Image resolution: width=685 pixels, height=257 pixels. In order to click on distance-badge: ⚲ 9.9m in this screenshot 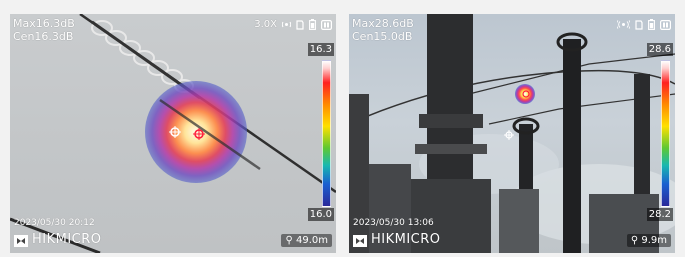, I will do `click(648, 240)`.